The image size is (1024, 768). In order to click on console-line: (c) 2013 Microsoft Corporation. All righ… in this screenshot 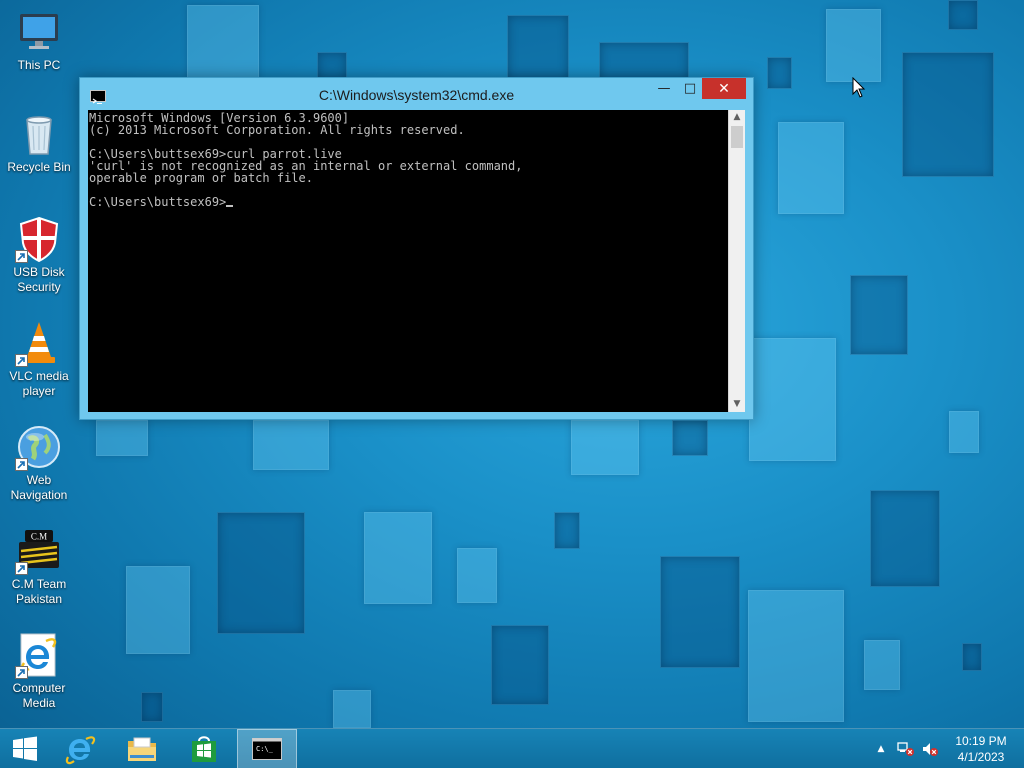, I will do `click(277, 130)`.